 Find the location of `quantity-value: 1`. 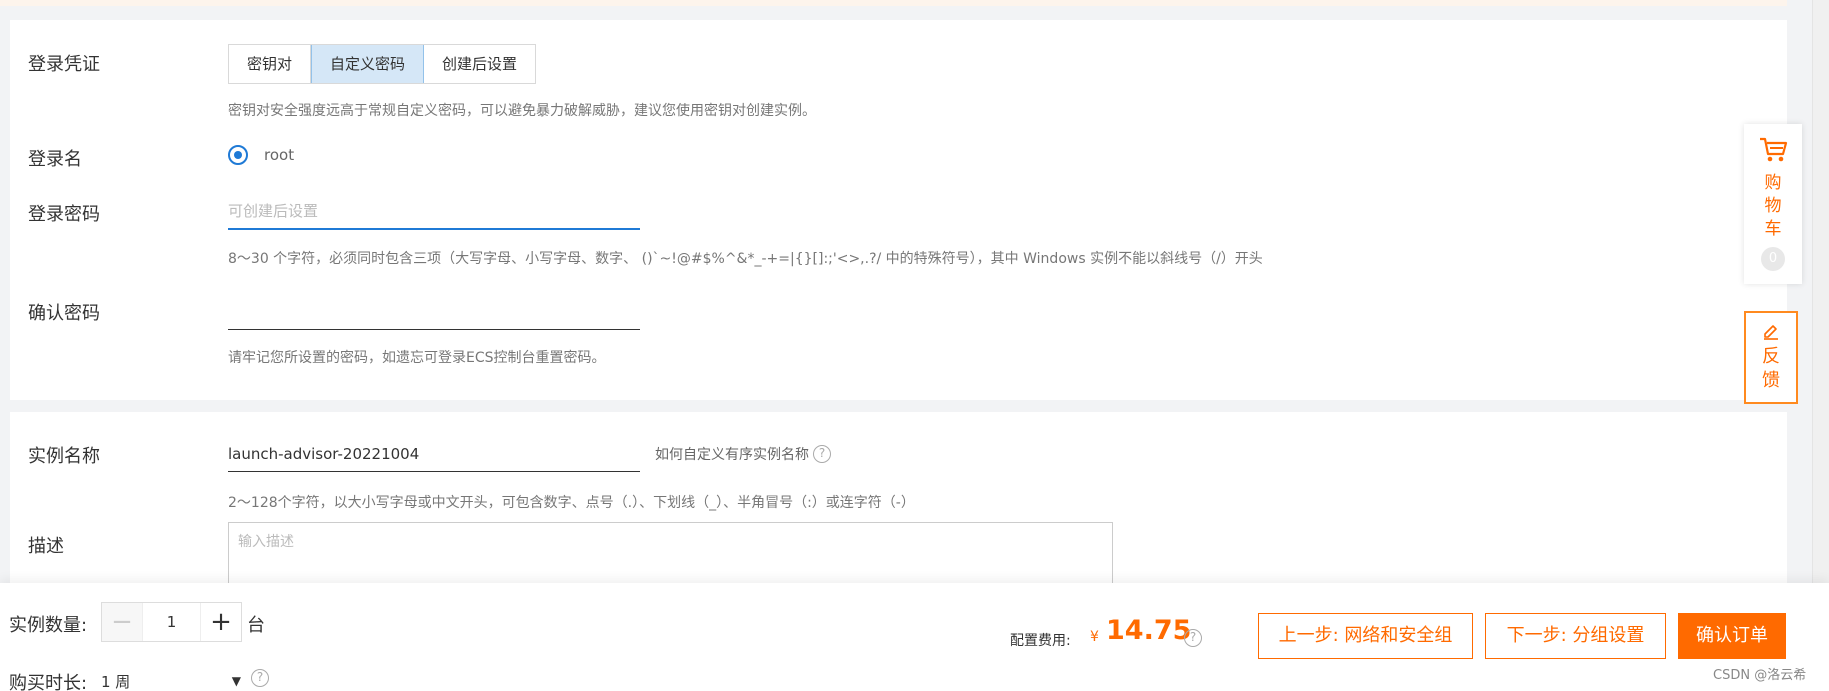

quantity-value: 1 is located at coordinates (171, 622).